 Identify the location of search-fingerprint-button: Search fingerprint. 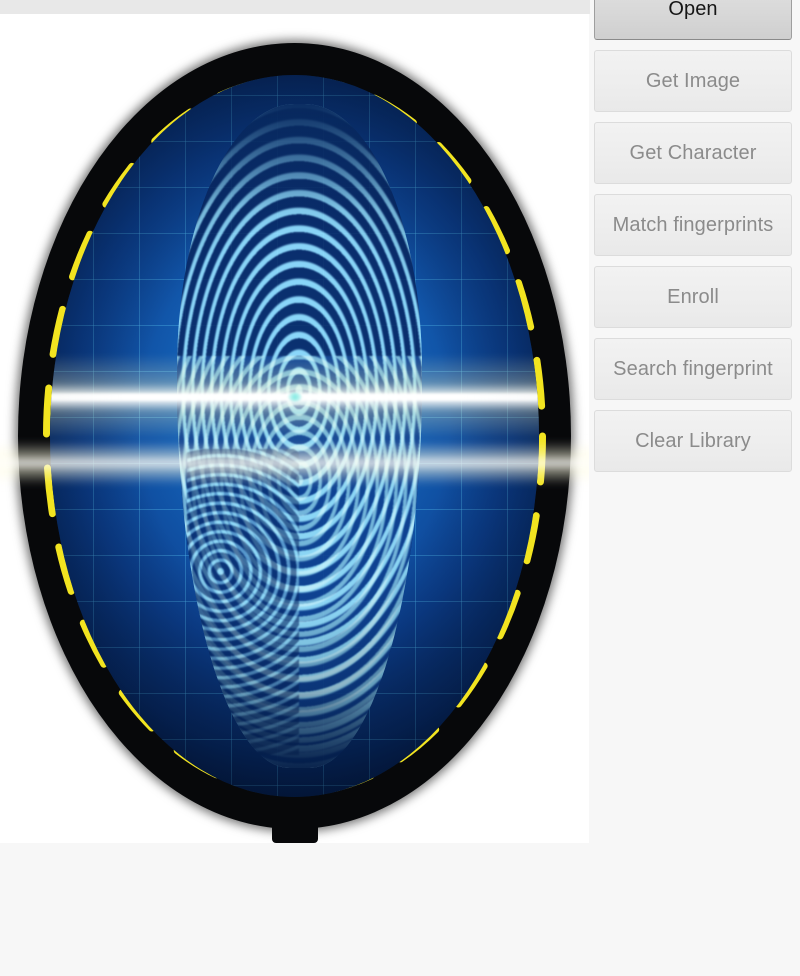
(693, 369).